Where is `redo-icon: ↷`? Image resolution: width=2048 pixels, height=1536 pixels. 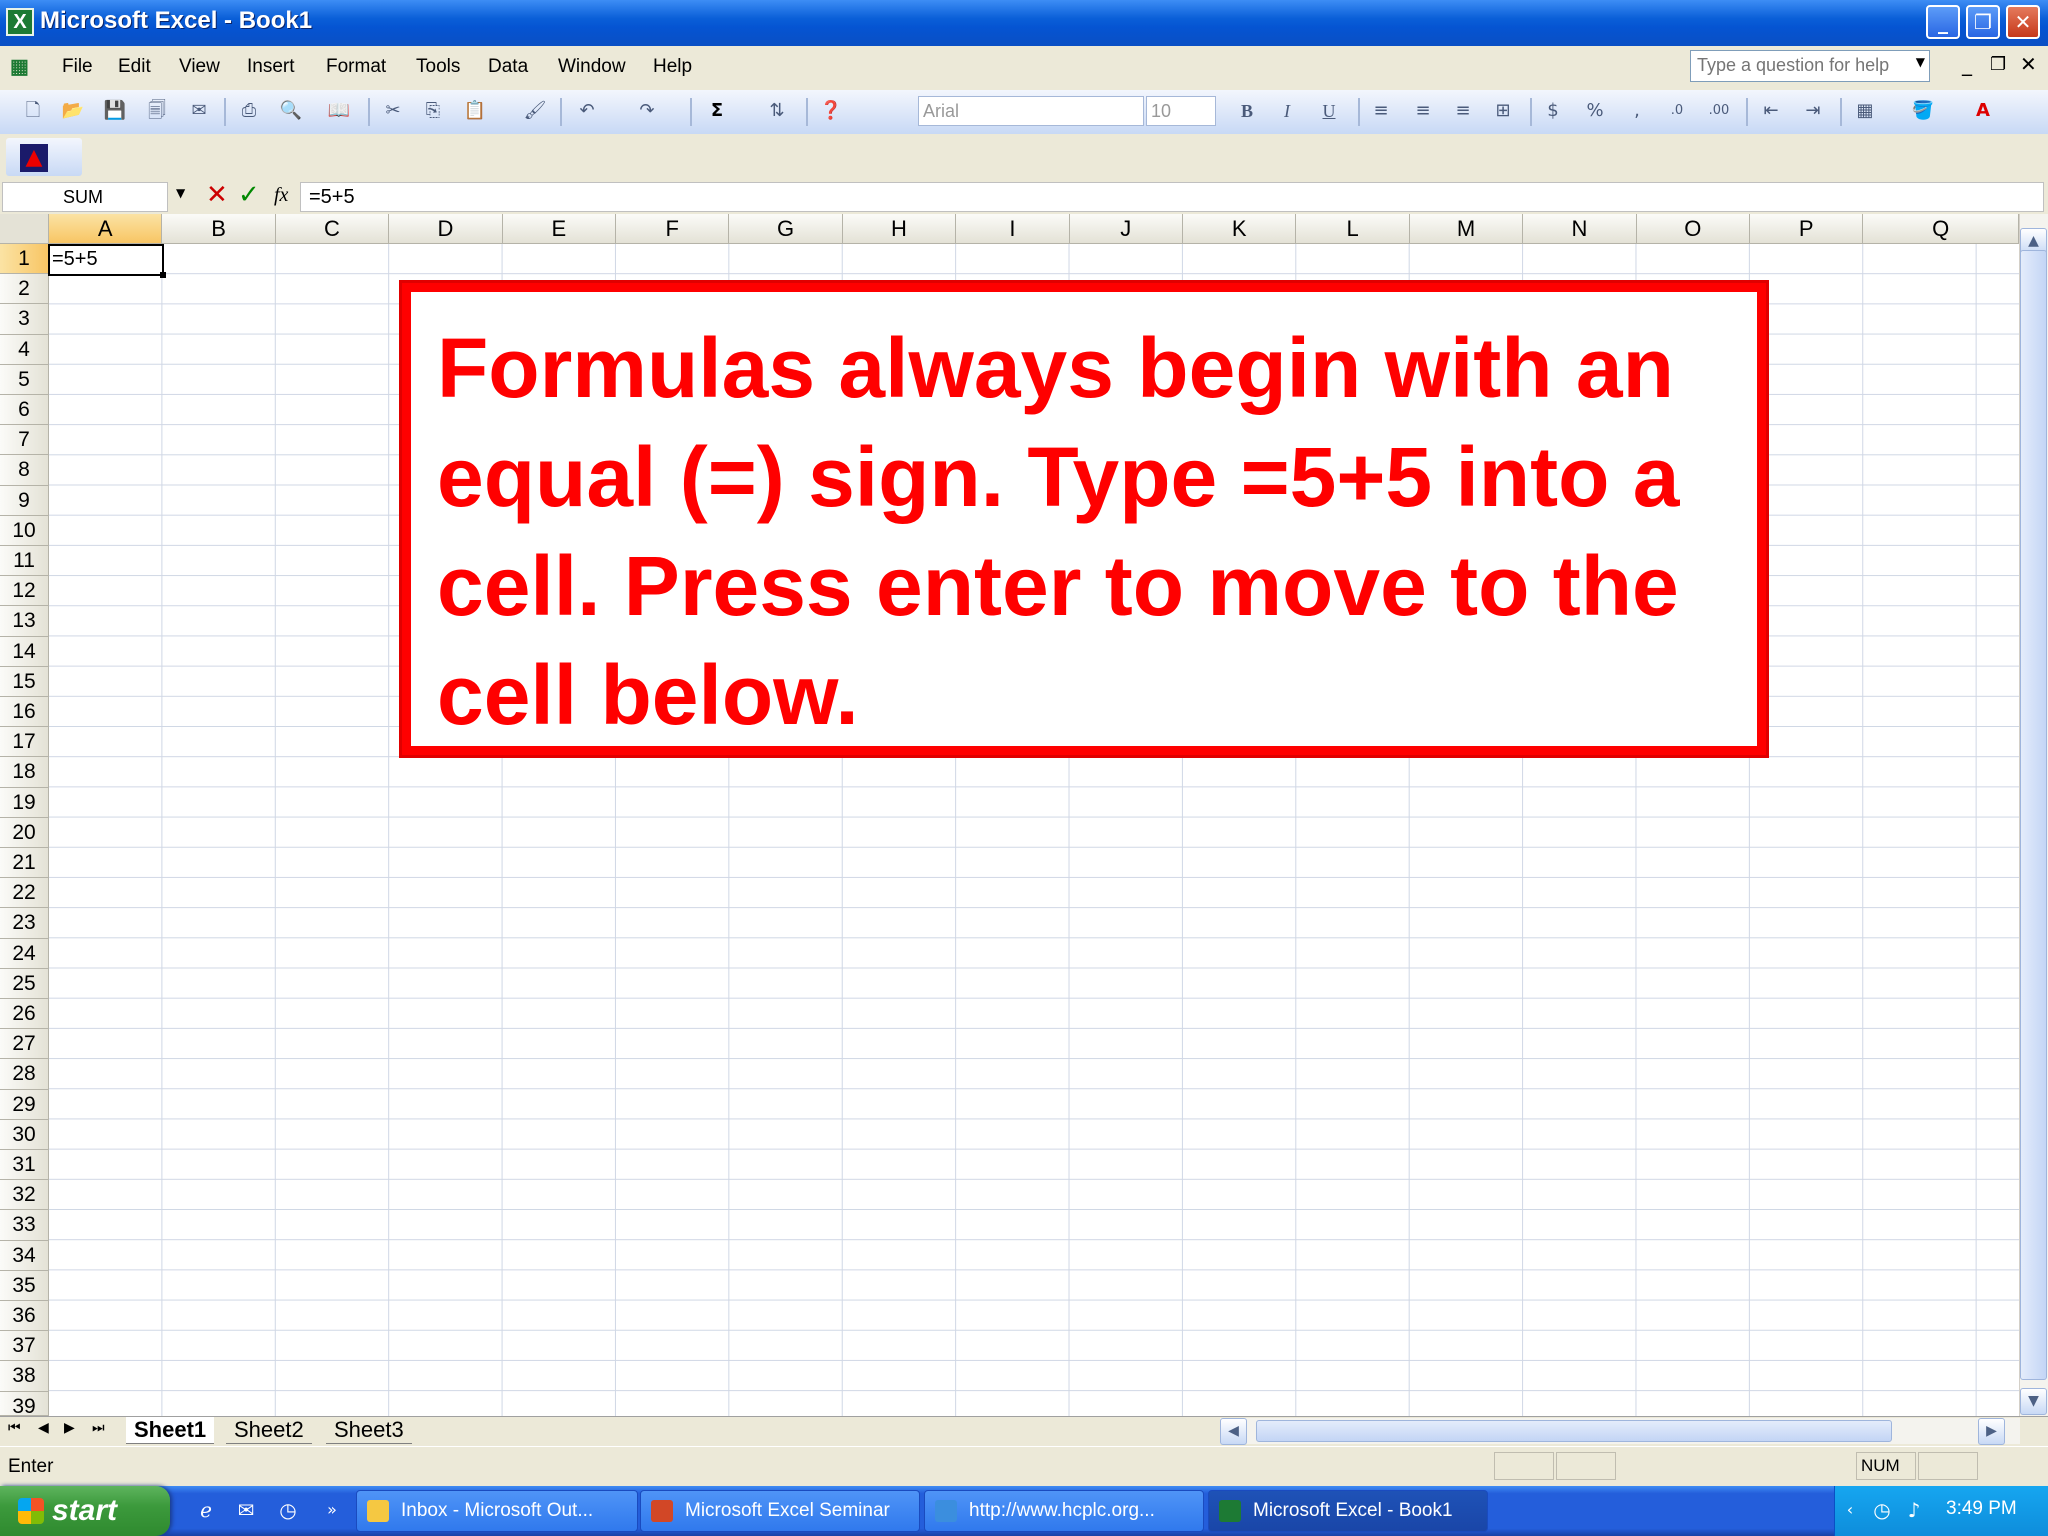 redo-icon: ↷ is located at coordinates (647, 111).